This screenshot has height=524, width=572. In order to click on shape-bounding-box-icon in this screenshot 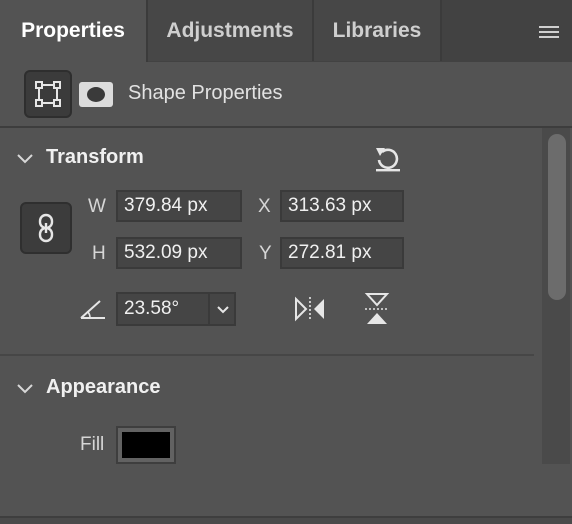, I will do `click(48, 94)`.